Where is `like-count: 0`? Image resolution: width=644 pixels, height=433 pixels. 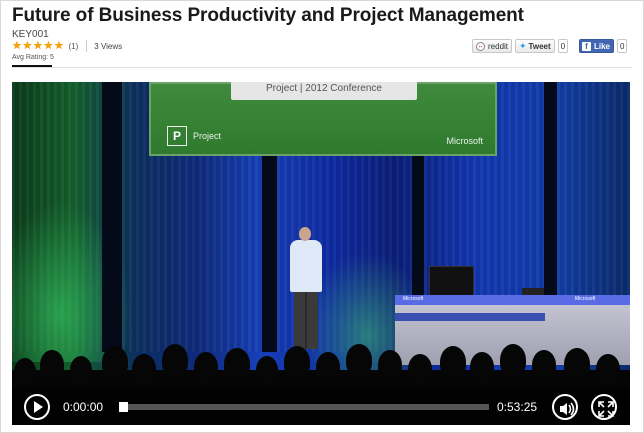
like-count: 0 is located at coordinates (622, 46).